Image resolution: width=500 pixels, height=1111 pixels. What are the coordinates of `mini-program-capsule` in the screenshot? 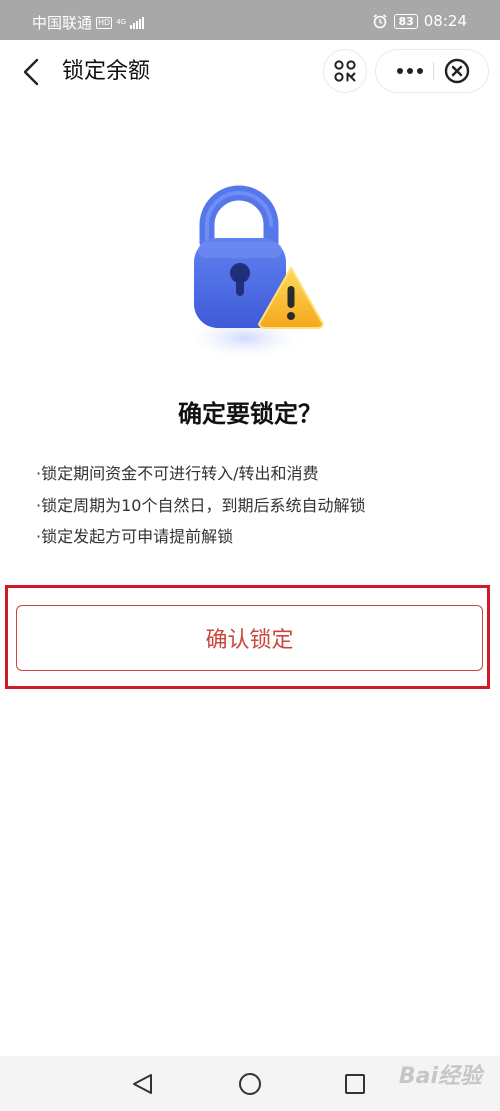 It's located at (432, 71).